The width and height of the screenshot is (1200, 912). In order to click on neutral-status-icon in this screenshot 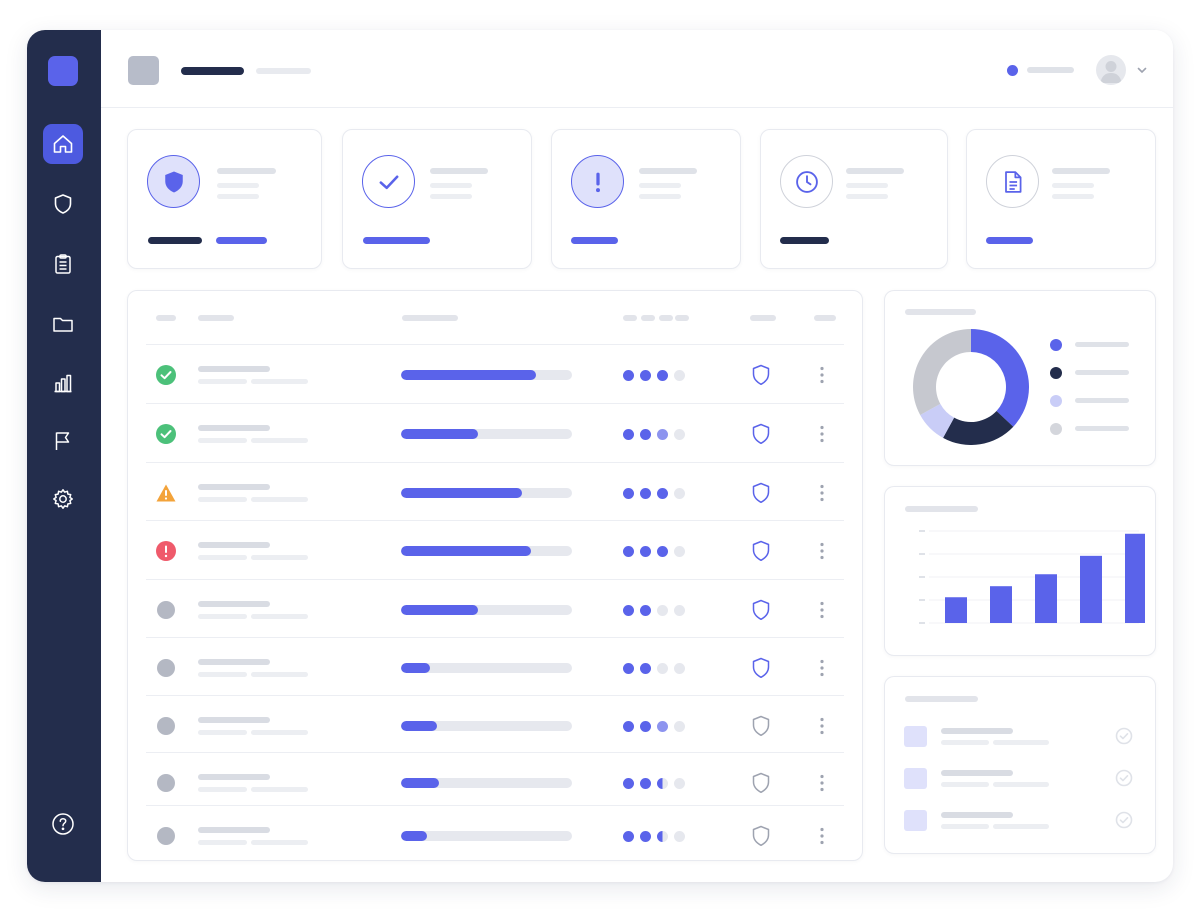, I will do `click(166, 610)`.